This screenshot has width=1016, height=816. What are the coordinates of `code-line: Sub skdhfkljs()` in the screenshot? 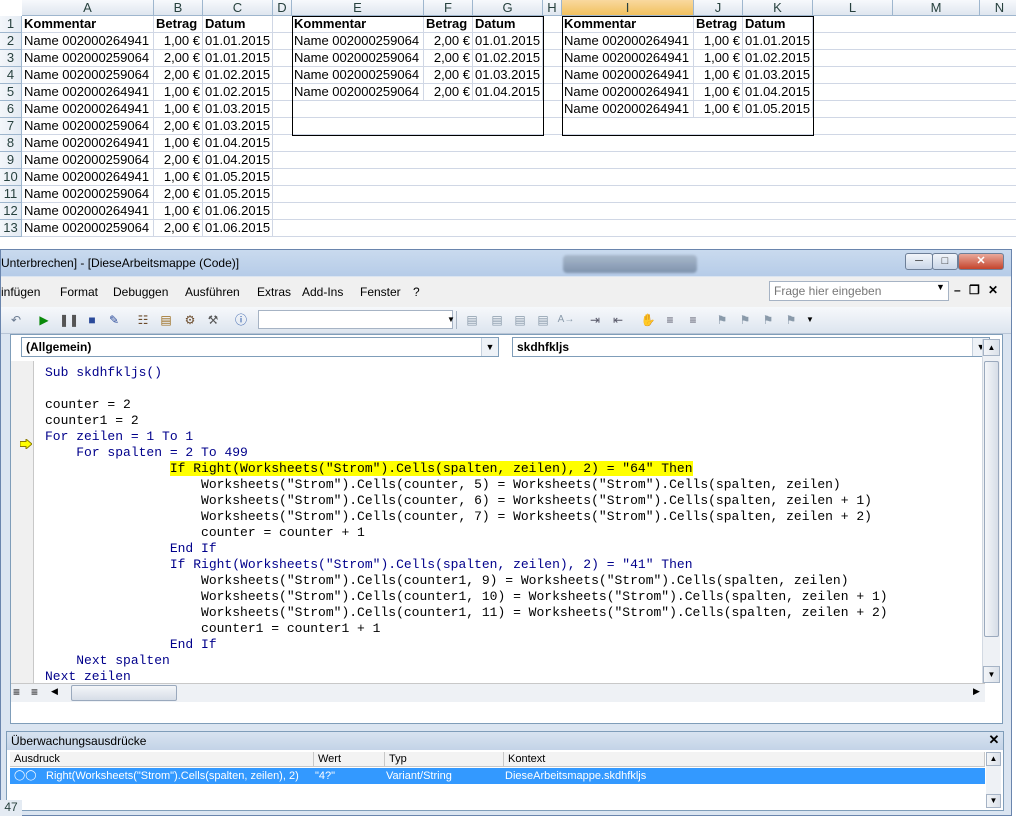 It's located at (515, 373).